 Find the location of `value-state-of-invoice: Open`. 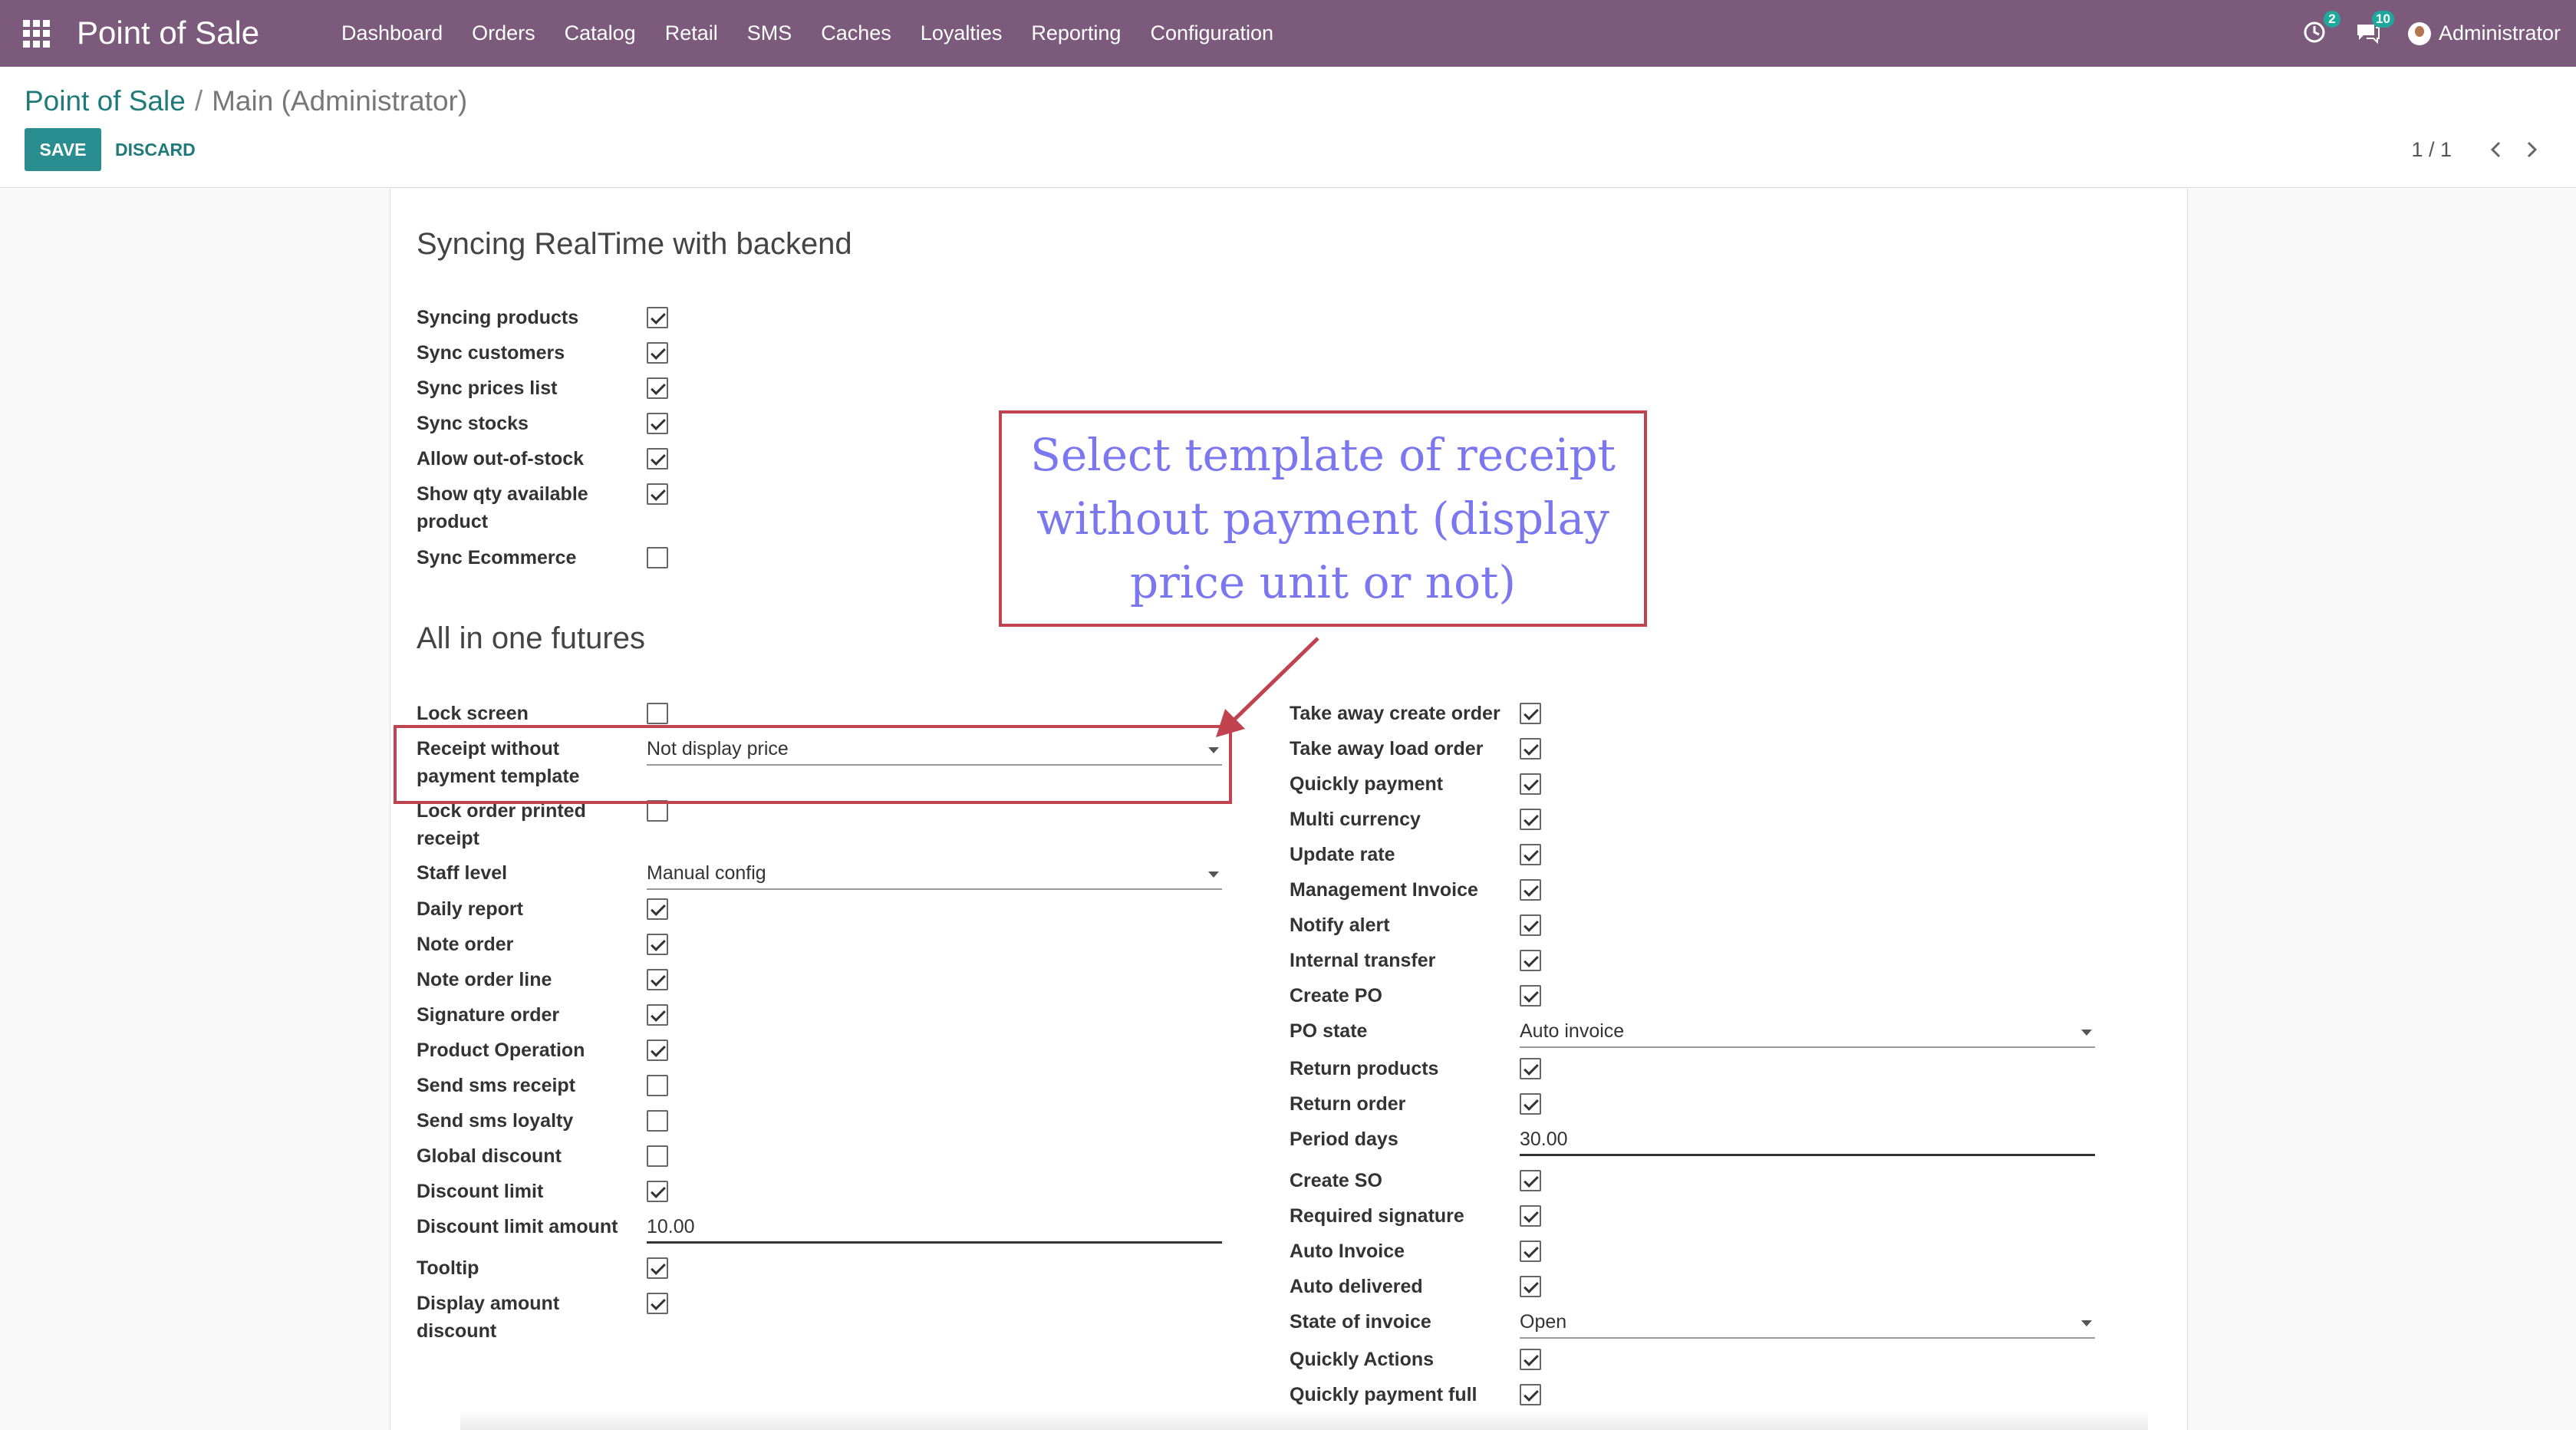

value-state-of-invoice: Open is located at coordinates (1543, 1322).